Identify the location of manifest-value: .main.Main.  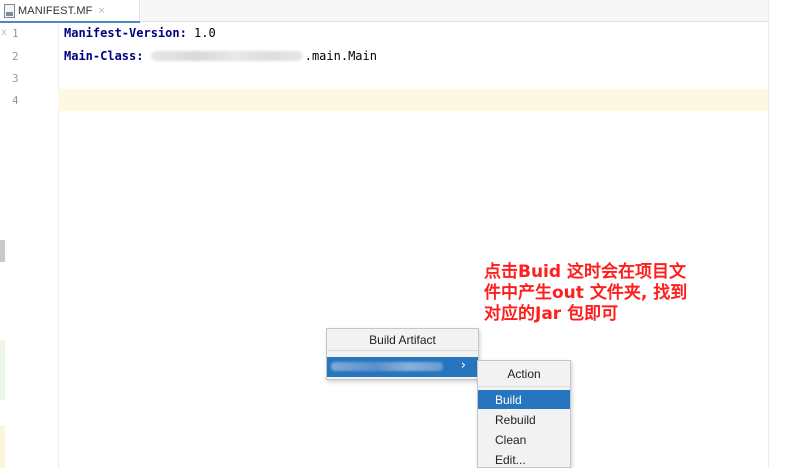
(340, 56).